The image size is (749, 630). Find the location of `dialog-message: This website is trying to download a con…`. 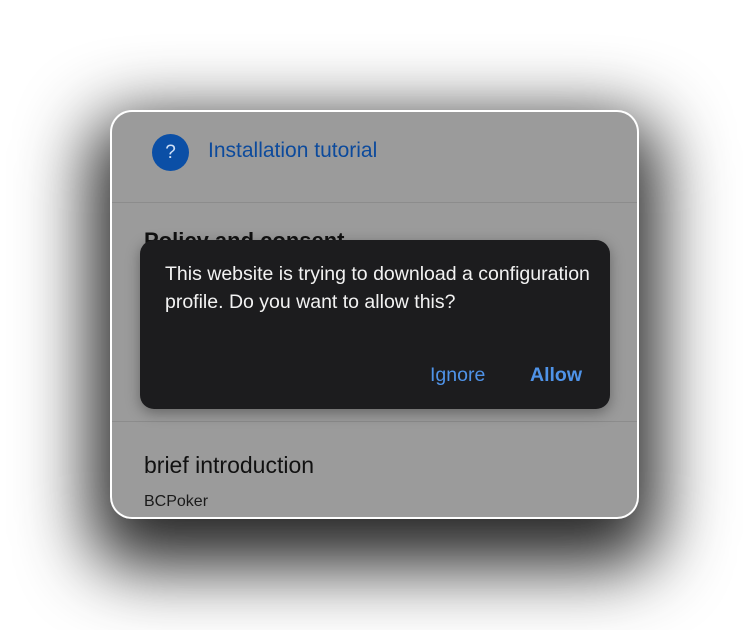

dialog-message: This website is trying to download a con… is located at coordinates (377, 288).